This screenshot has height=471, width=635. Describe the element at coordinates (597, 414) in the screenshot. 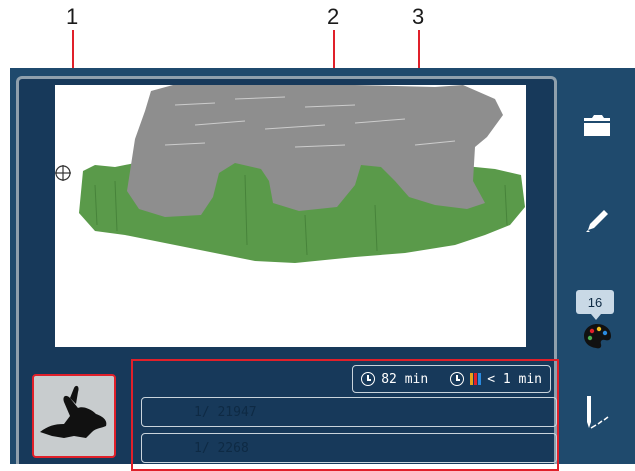

I see `needle-icon` at that location.